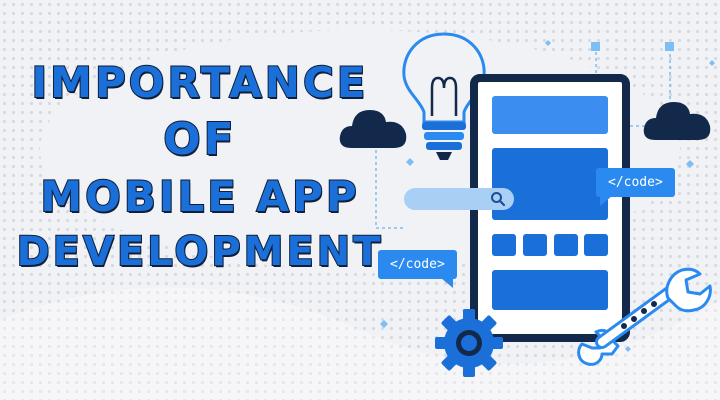 The image size is (720, 400). I want to click on wrench-icon, so click(644, 316).